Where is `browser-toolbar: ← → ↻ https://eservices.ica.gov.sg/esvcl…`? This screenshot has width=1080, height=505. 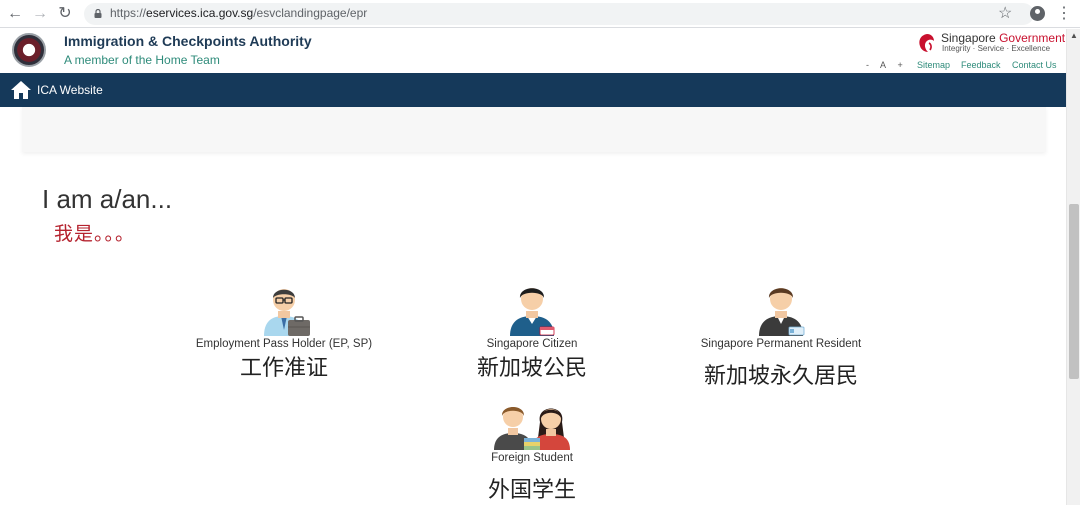
browser-toolbar: ← → ↻ https://eservices.ica.gov.sg/esvcl… is located at coordinates (540, 14).